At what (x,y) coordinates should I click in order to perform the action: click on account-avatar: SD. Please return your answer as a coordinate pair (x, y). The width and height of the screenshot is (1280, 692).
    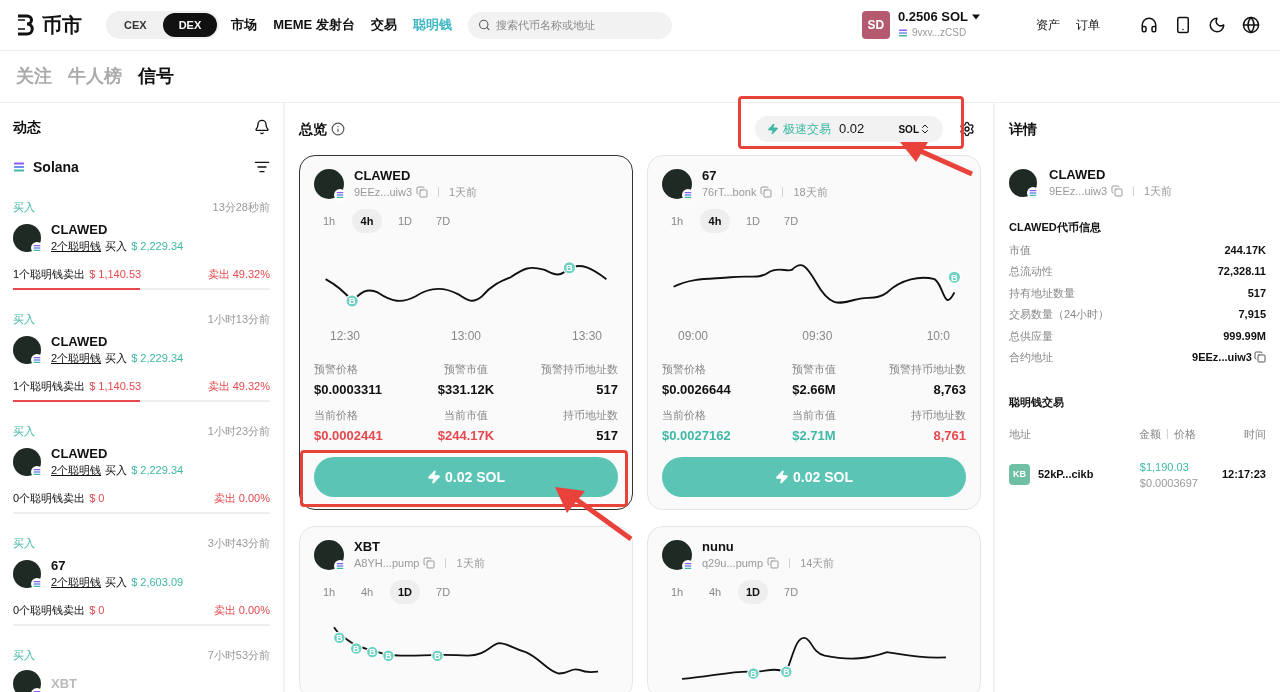
    Looking at the image, I should click on (875, 25).